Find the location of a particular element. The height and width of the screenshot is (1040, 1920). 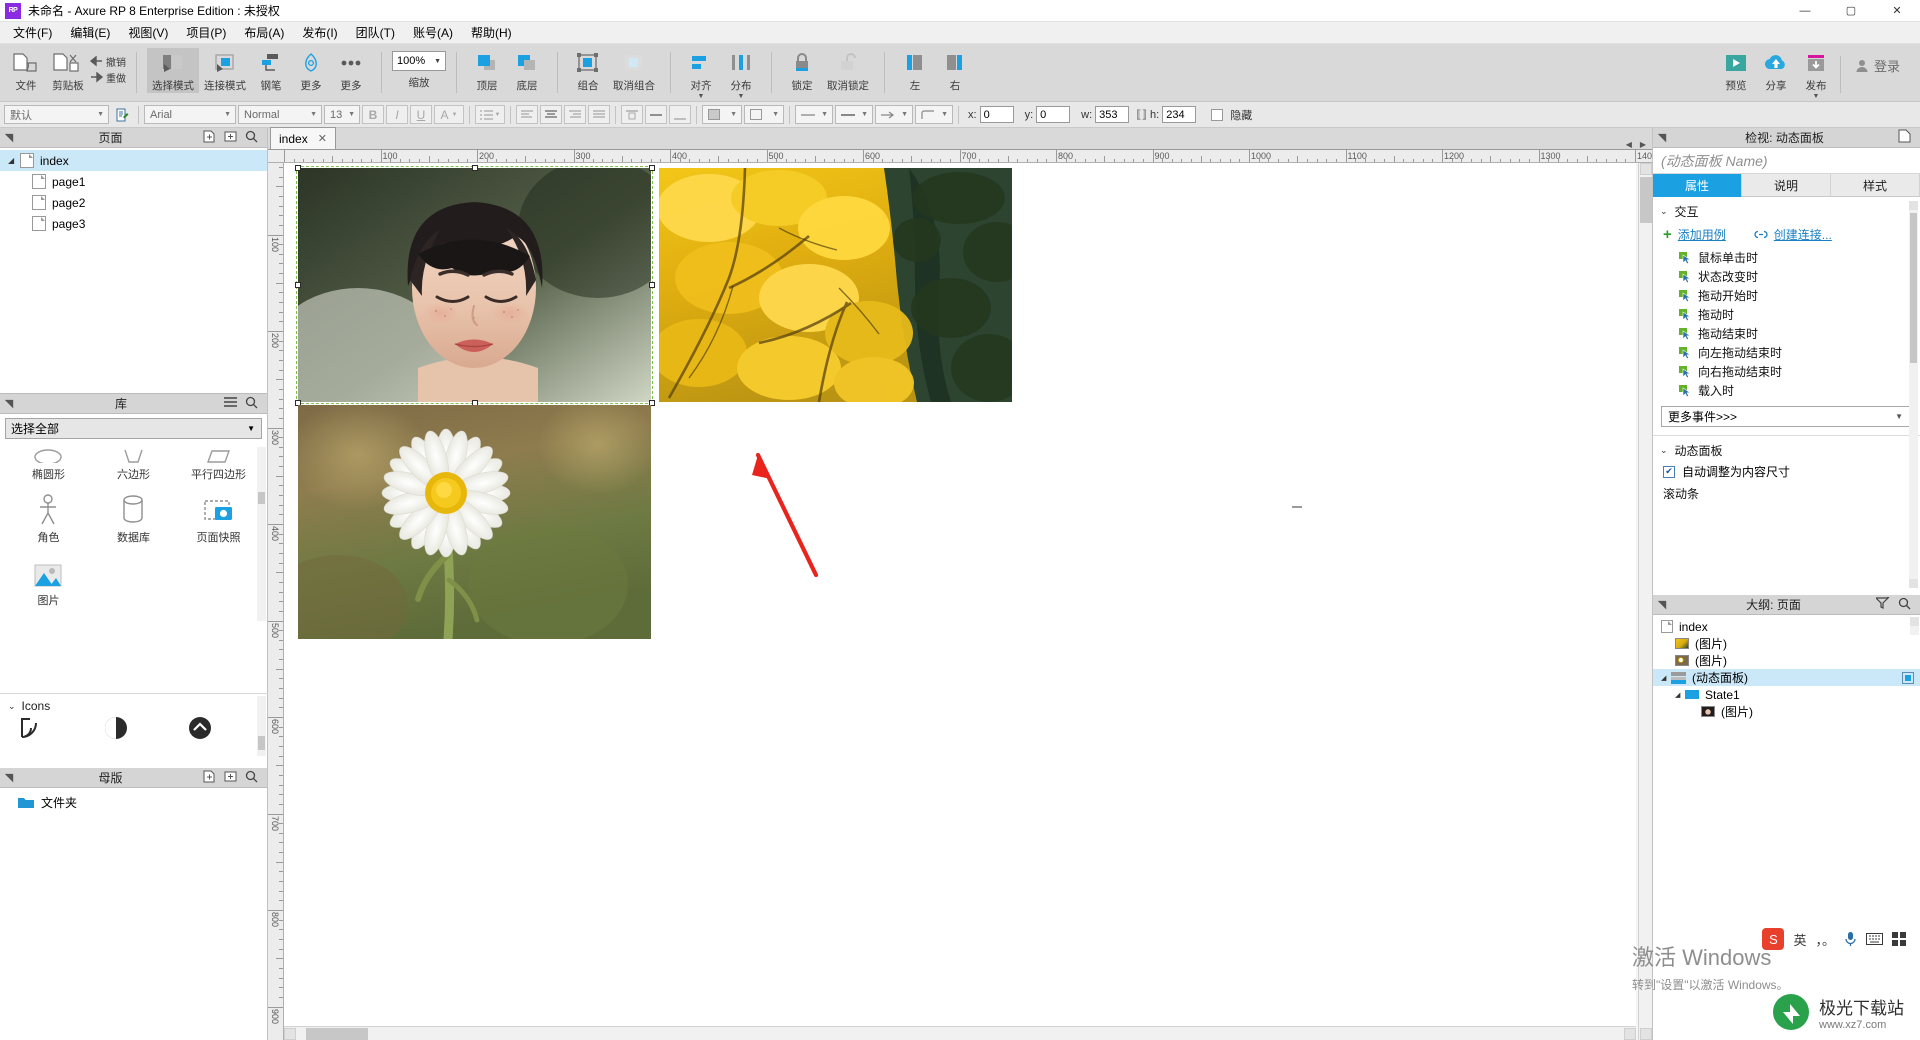

page-item-page3: page3 is located at coordinates (133, 223).